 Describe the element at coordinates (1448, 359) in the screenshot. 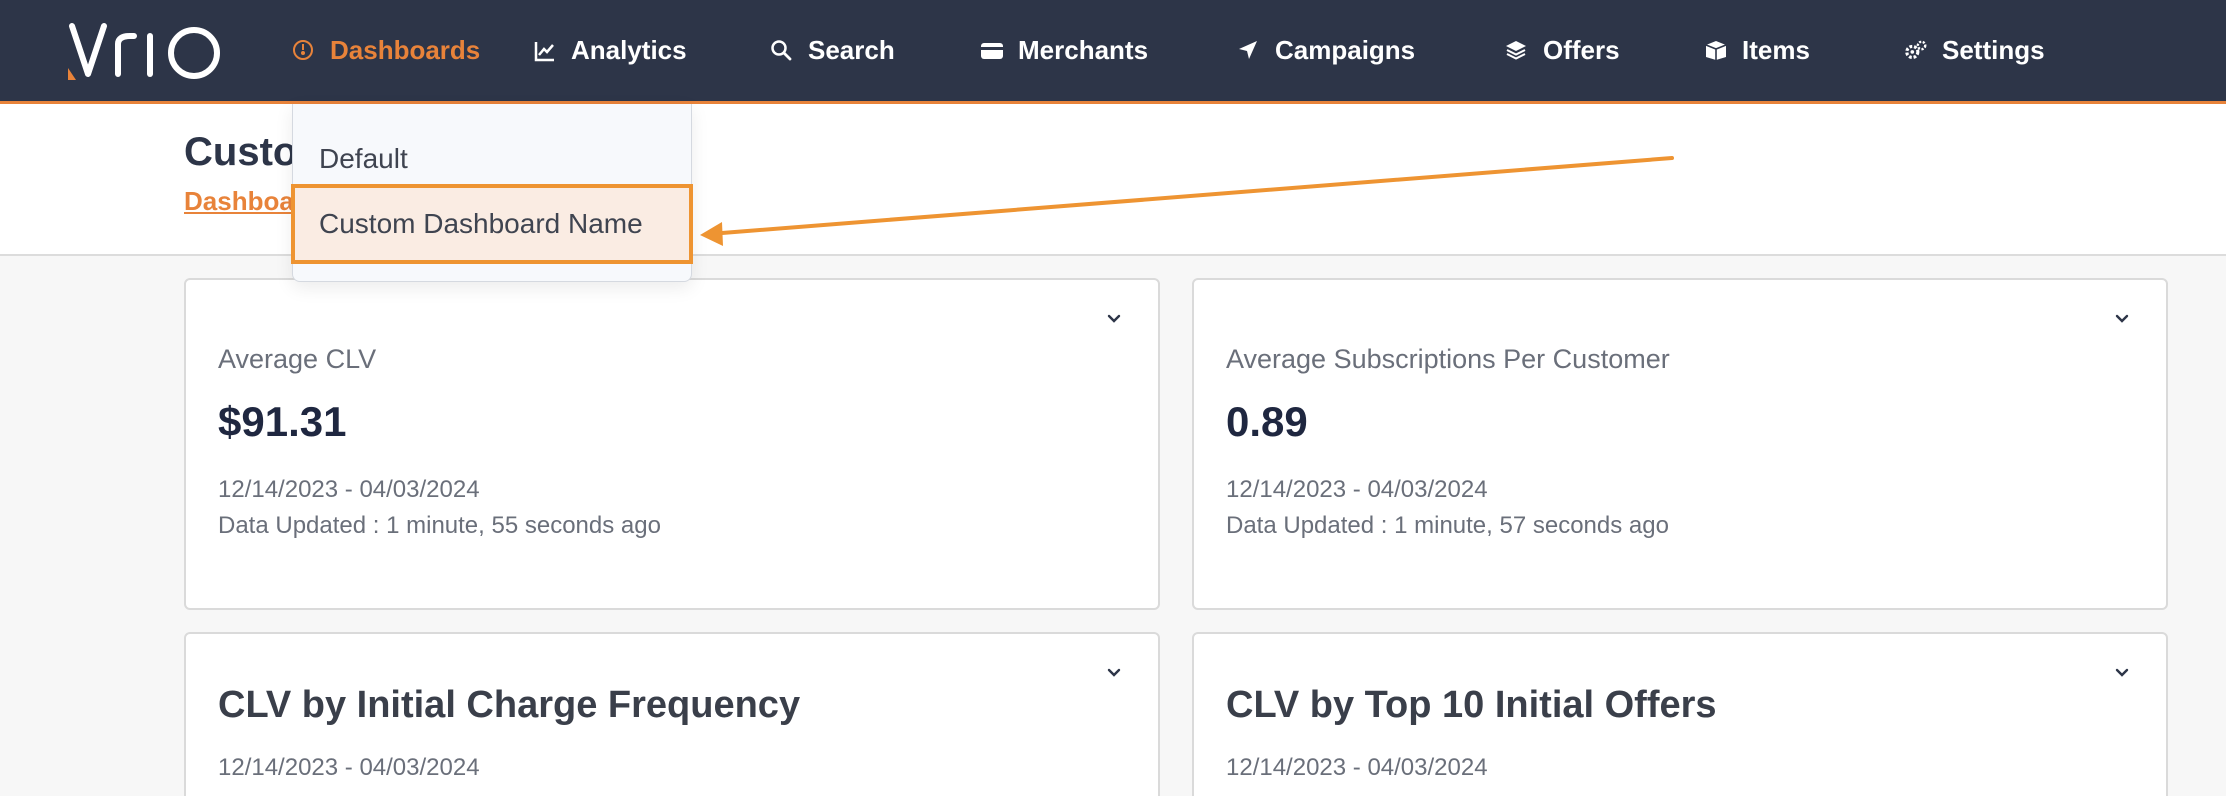

I see `card-label: Average Subscriptions Per Customer` at that location.